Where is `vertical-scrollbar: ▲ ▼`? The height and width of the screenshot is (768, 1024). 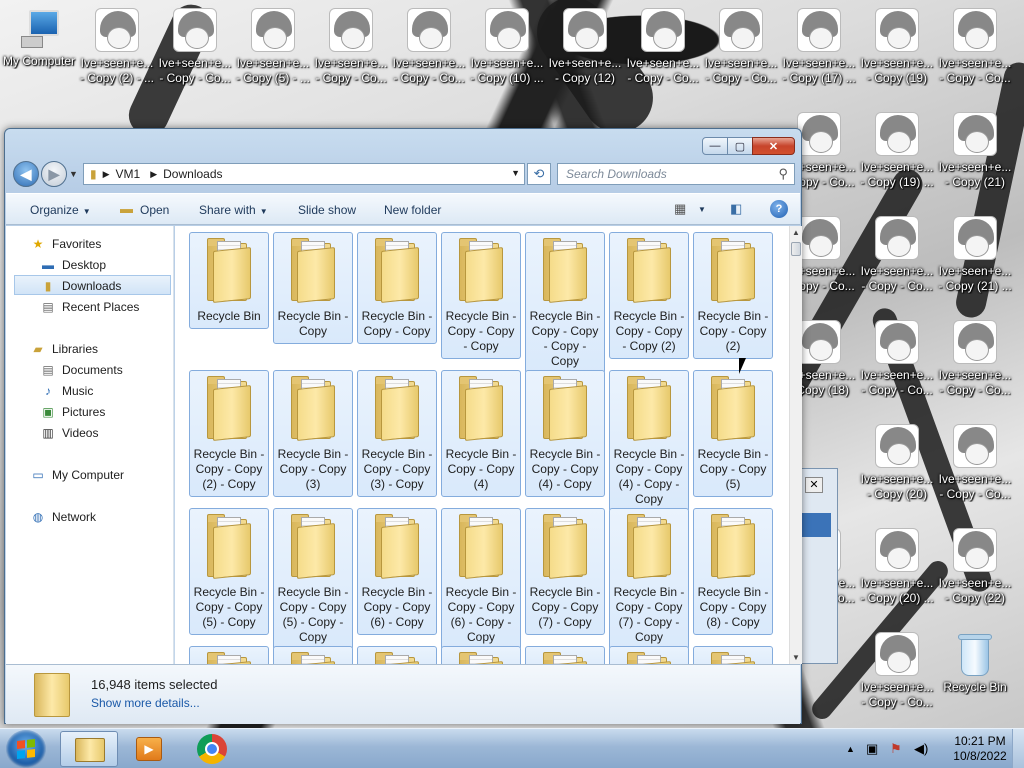 vertical-scrollbar: ▲ ▼ is located at coordinates (795, 445).